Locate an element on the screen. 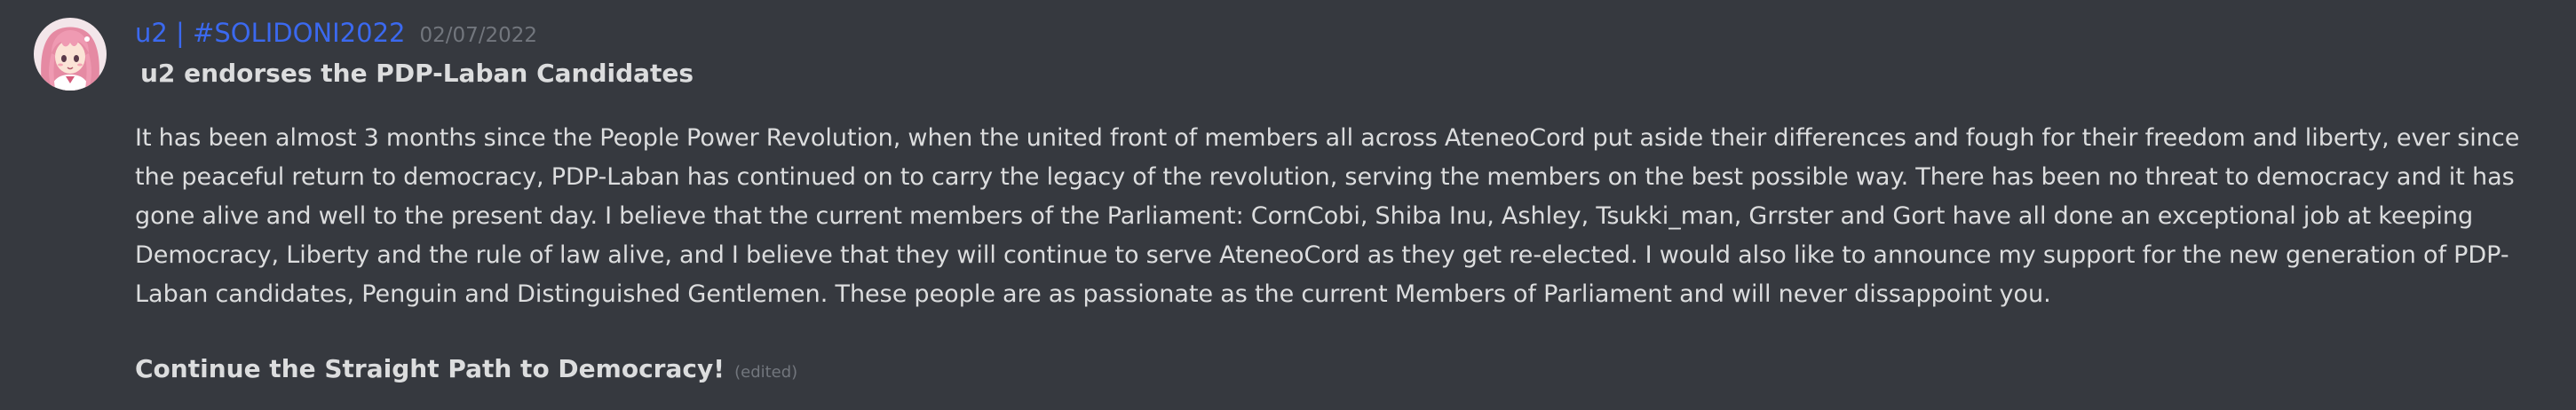  author-username: u2 | #SOLIDONI2022 is located at coordinates (271, 33).